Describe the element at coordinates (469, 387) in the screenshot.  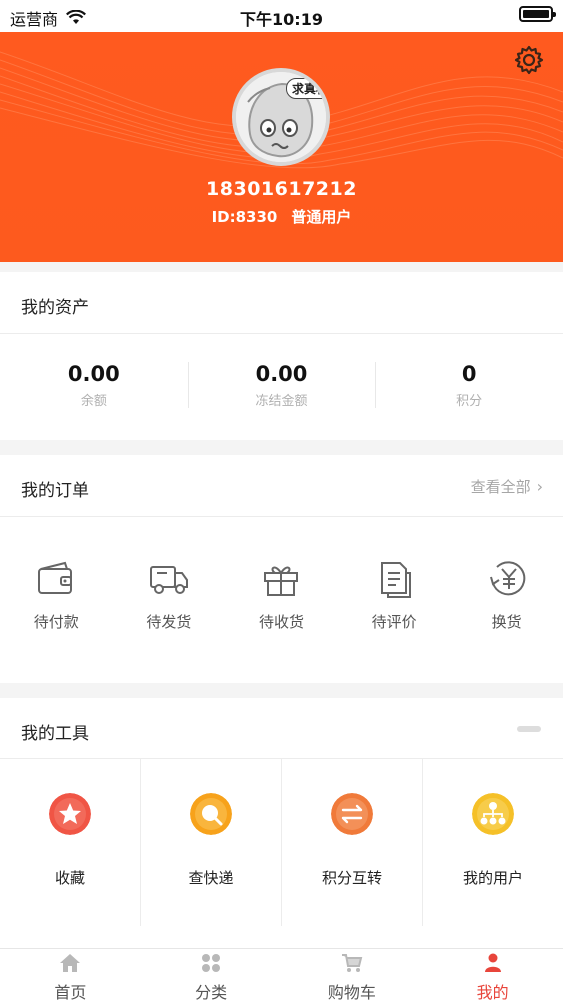
I see `asset-points: 0 积分` at that location.